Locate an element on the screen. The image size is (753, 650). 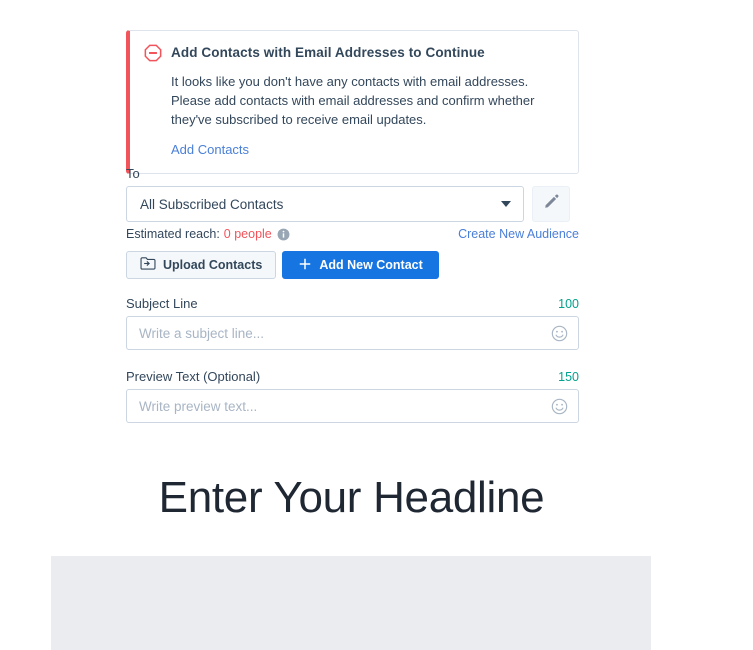
upload-contacts-button: Upload Contacts is located at coordinates (201, 265).